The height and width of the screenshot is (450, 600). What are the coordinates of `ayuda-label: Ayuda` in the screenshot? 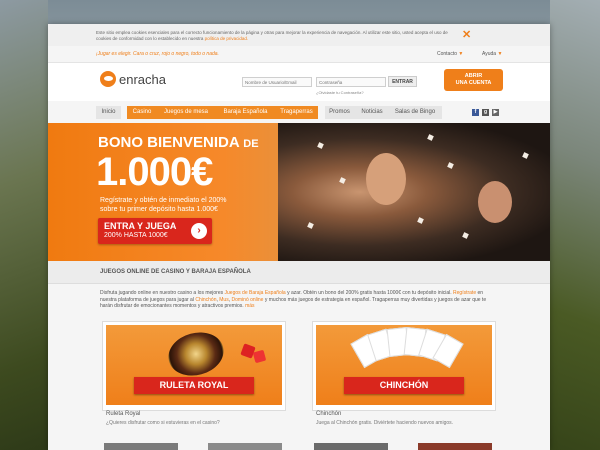 It's located at (489, 54).